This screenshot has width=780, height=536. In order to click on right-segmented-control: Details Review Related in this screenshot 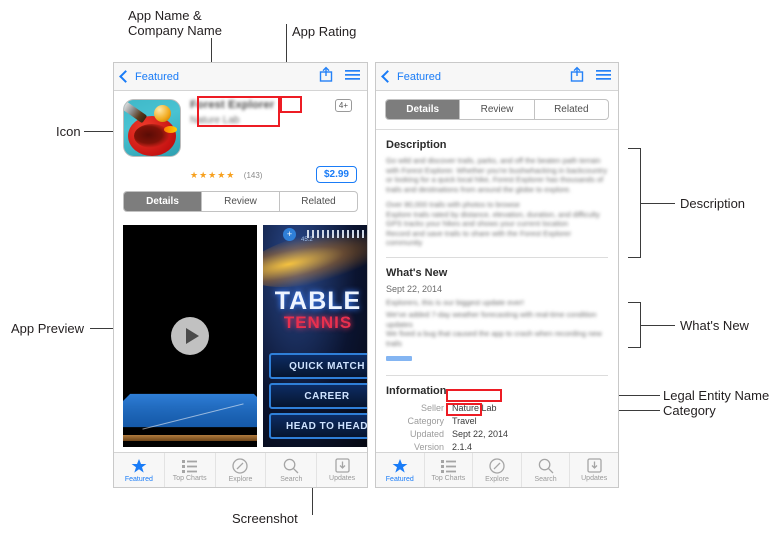, I will do `click(497, 109)`.